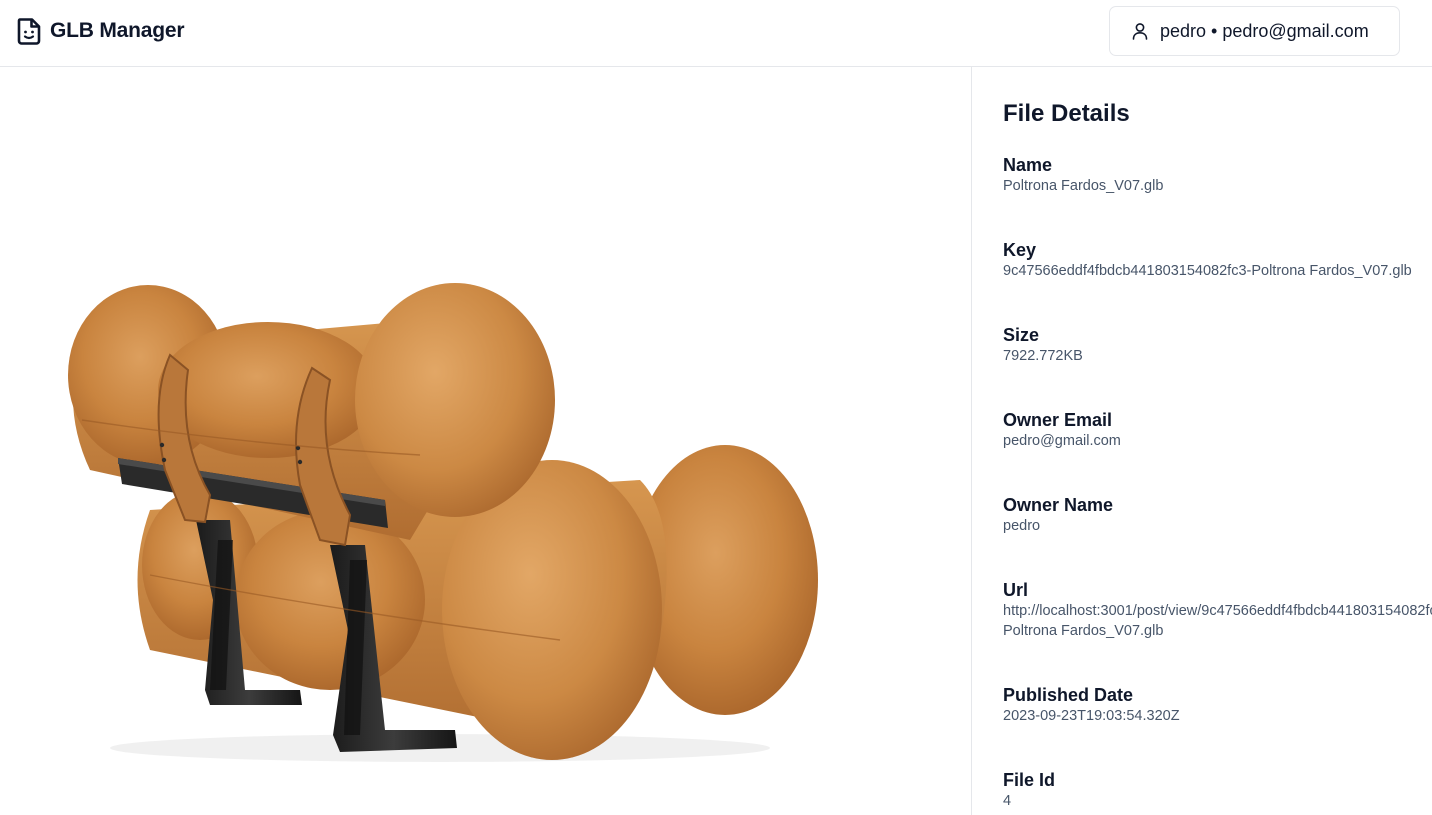 The width and height of the screenshot is (1432, 815). What do you see at coordinates (1022, 526) in the screenshot?
I see `field-value: pedro` at bounding box center [1022, 526].